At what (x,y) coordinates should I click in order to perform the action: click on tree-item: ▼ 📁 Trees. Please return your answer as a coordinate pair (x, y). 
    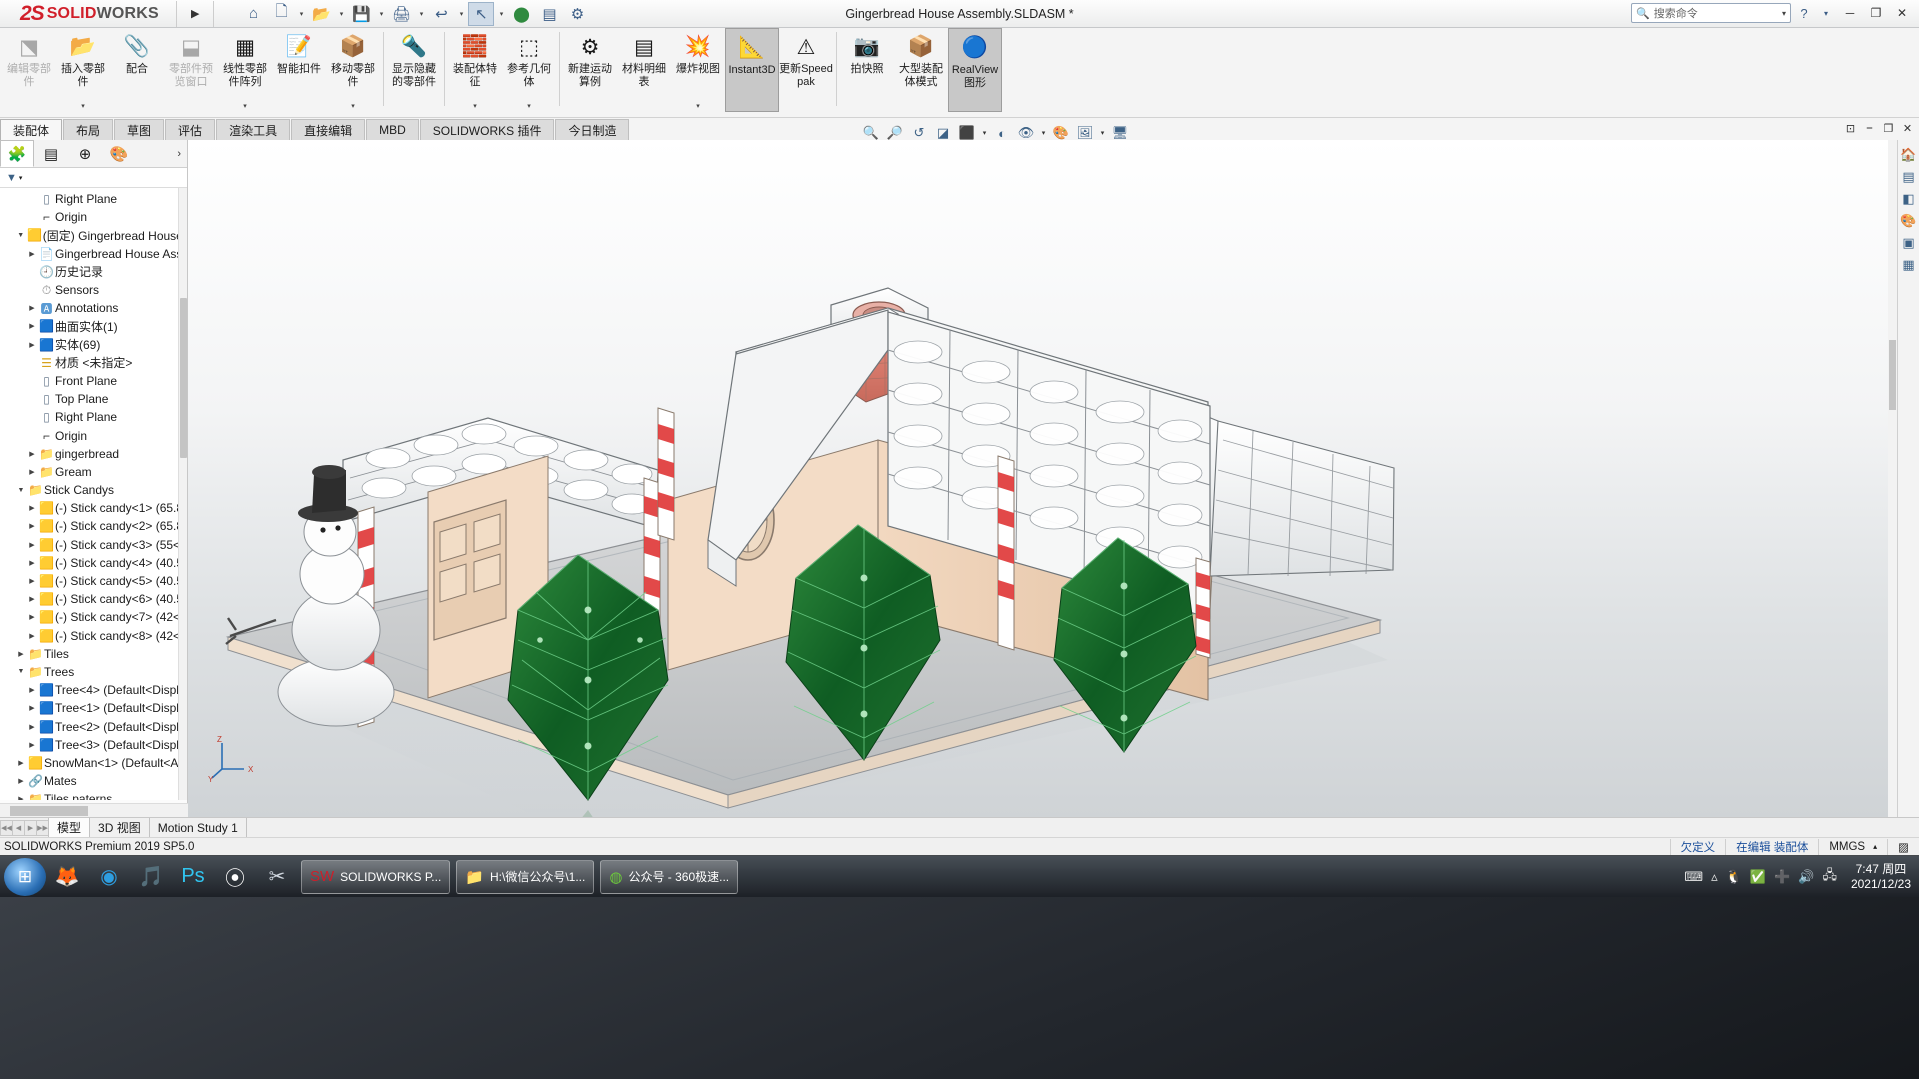
    Looking at the image, I should click on (93, 672).